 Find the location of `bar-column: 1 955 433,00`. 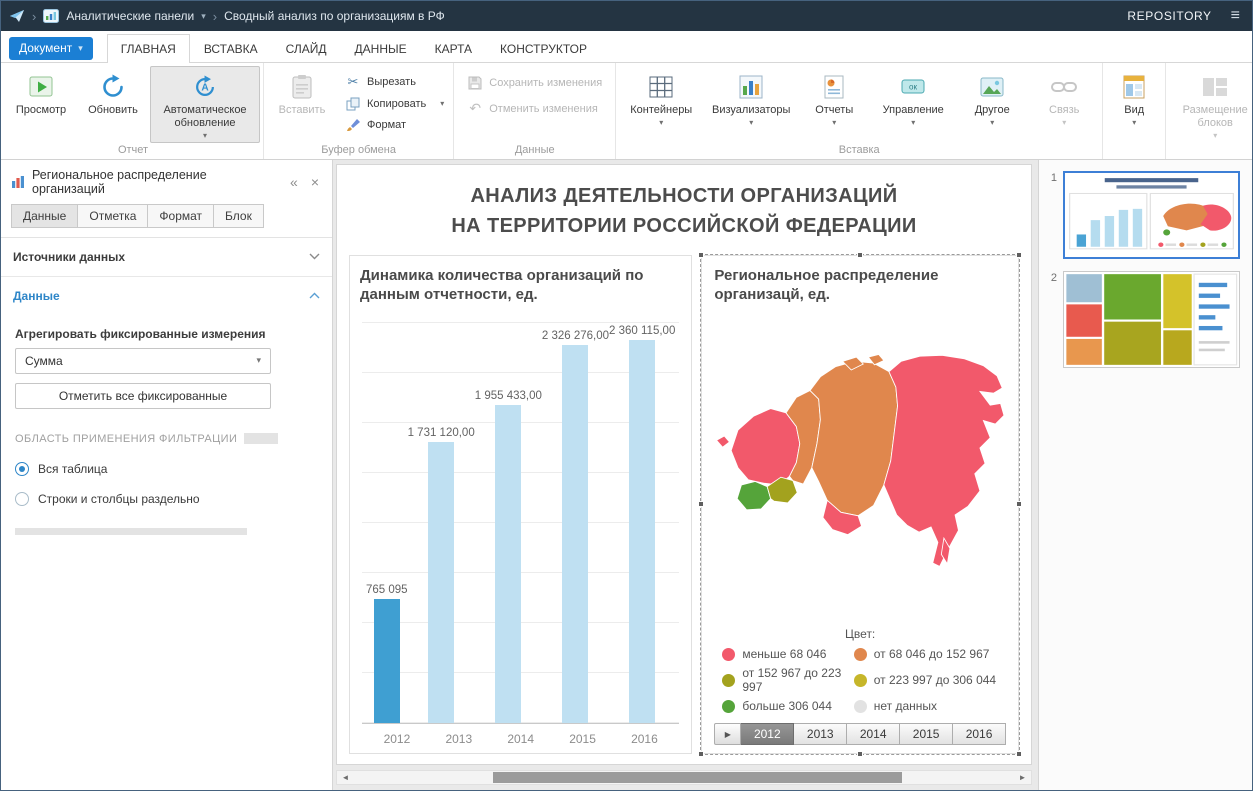

bar-column: 1 955 433,00 is located at coordinates (508, 516).